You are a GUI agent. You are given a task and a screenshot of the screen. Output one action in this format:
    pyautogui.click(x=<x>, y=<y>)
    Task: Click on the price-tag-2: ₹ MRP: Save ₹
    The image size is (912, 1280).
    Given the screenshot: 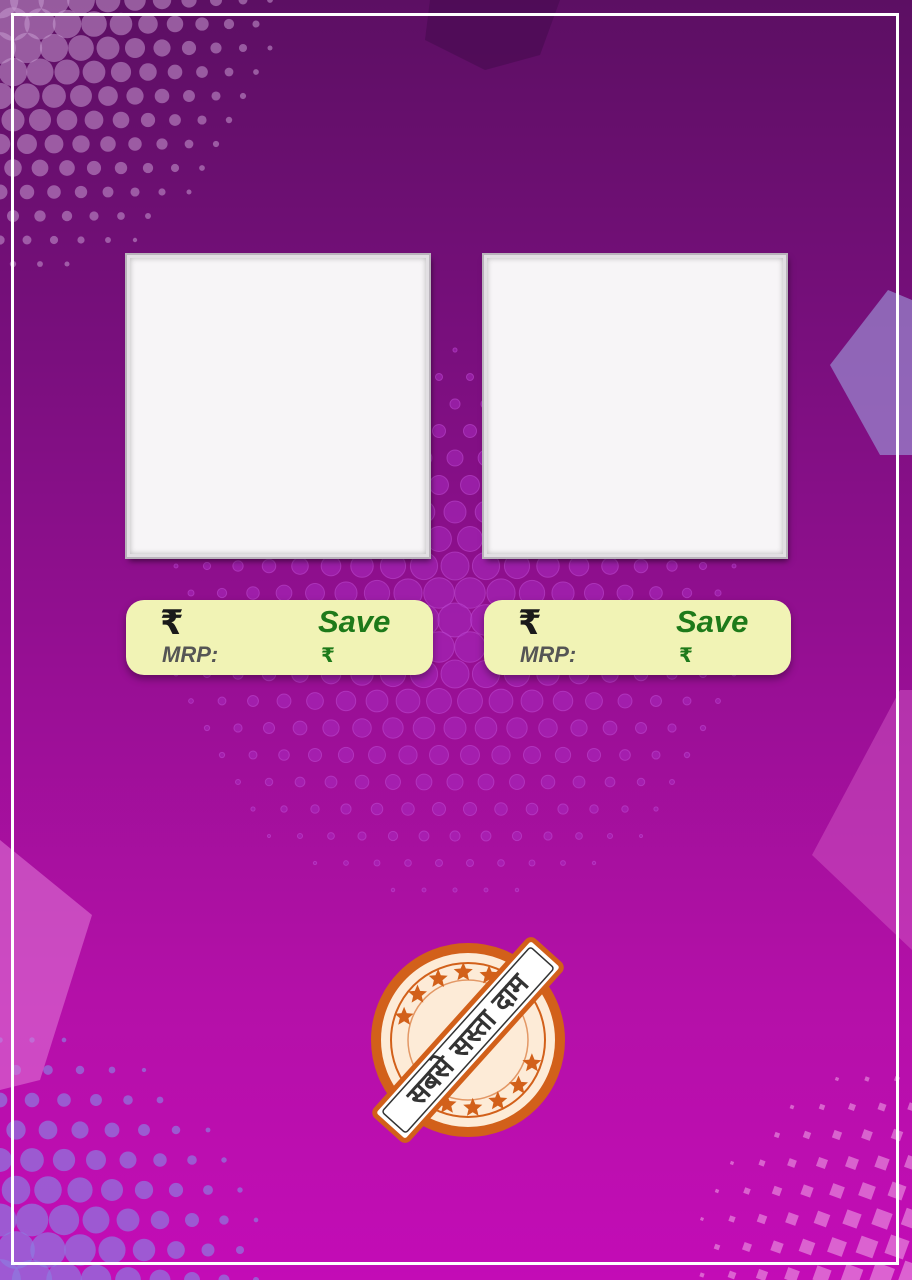 What is the action you would take?
    pyautogui.click(x=637, y=637)
    